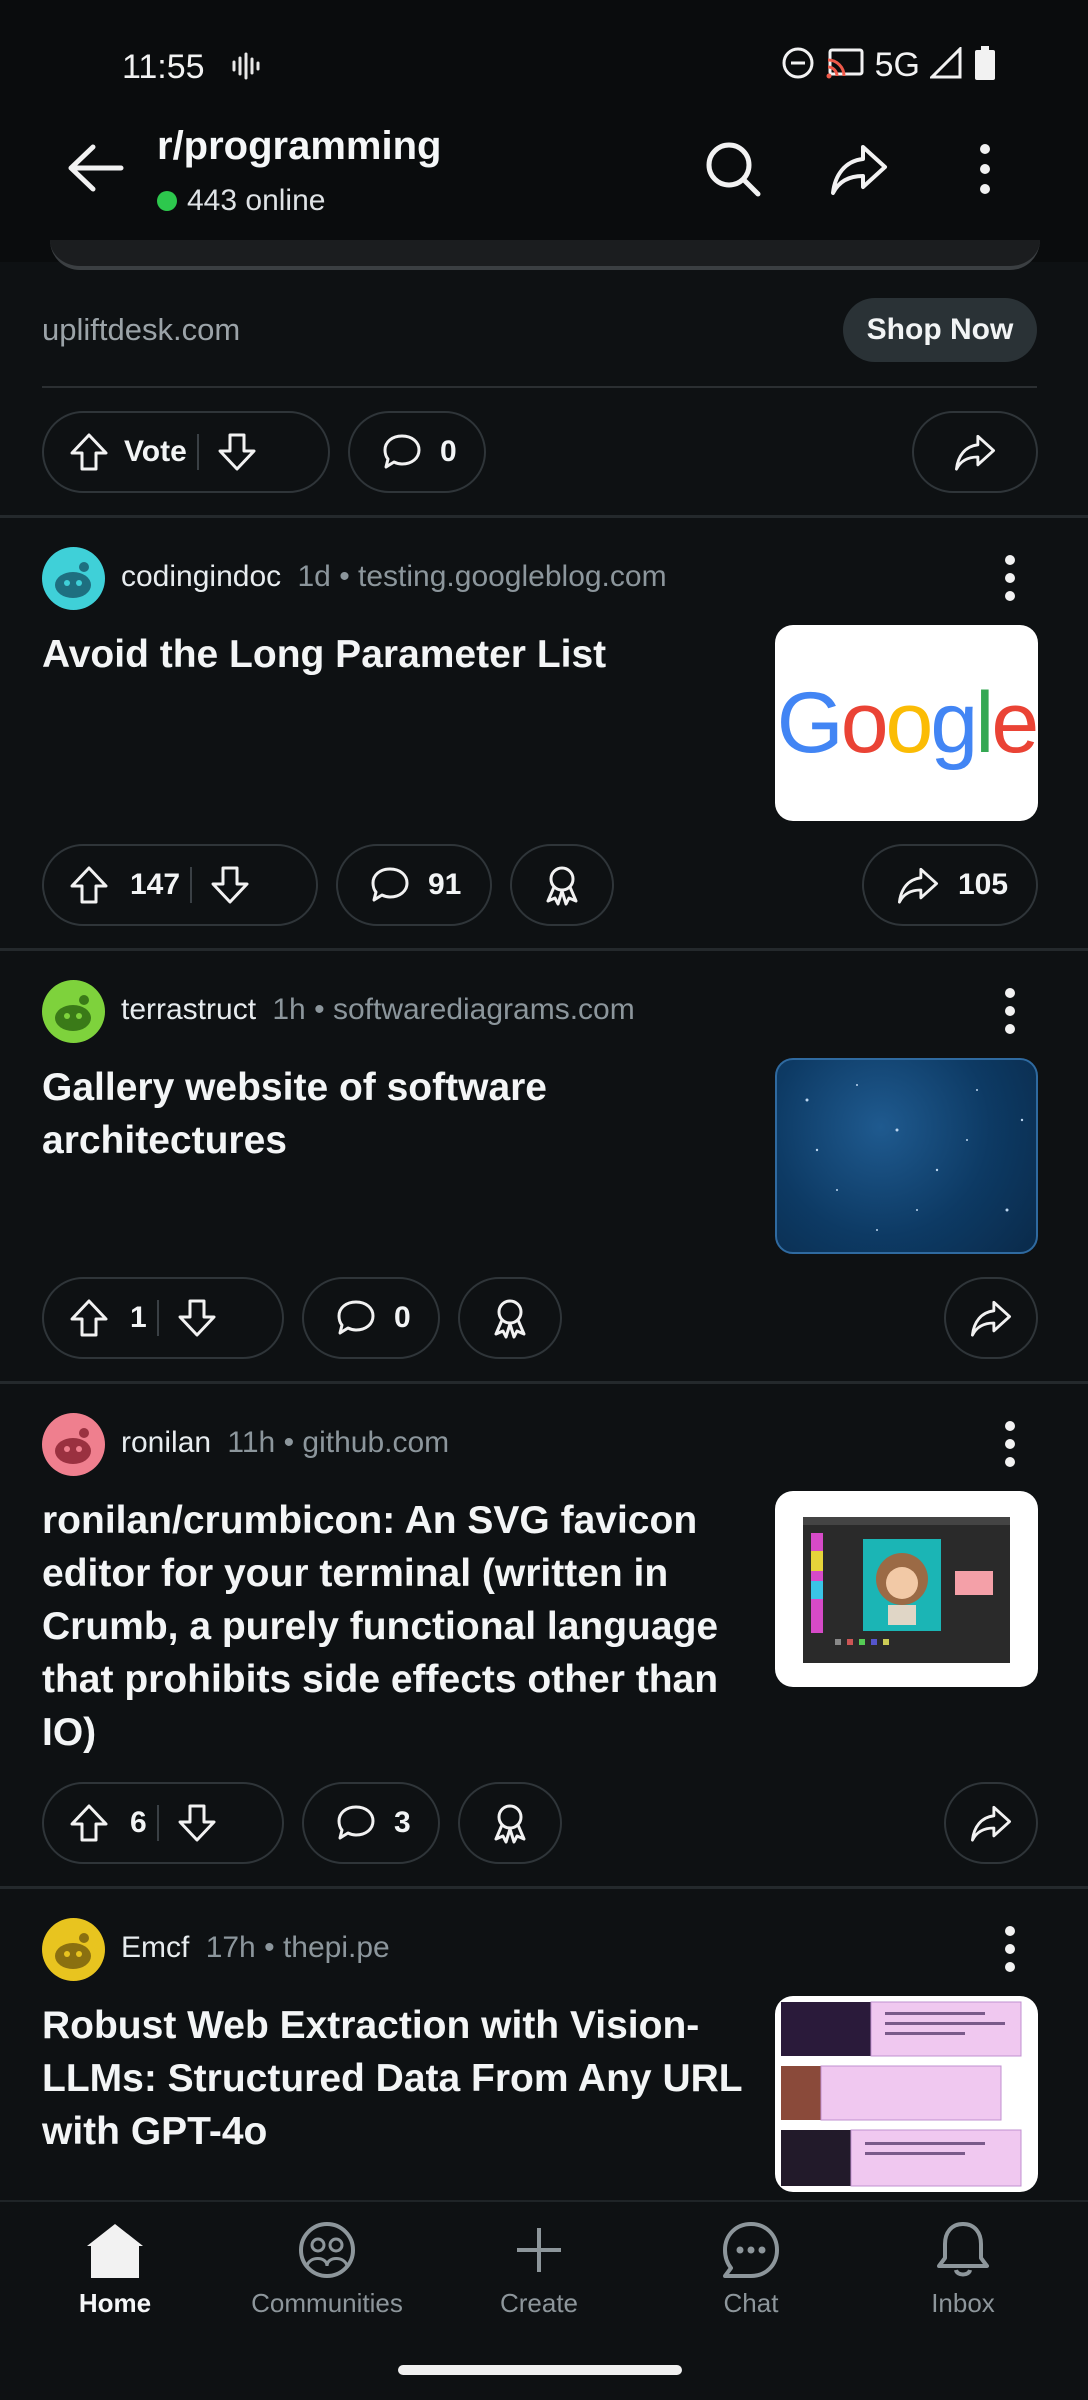 Image resolution: width=1088 pixels, height=2400 pixels. What do you see at coordinates (414, 885) in the screenshot?
I see `comments-button: 91` at bounding box center [414, 885].